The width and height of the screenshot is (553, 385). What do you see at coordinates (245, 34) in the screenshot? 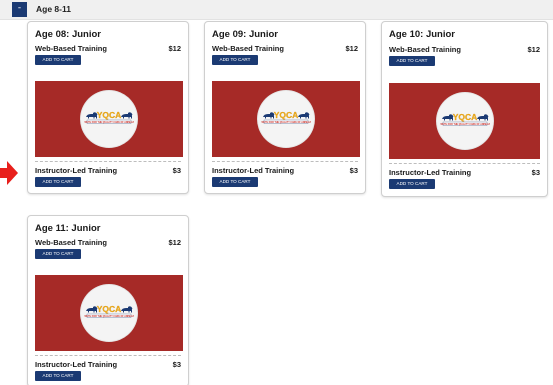
I see `card-title: Age 09: Junior` at bounding box center [245, 34].